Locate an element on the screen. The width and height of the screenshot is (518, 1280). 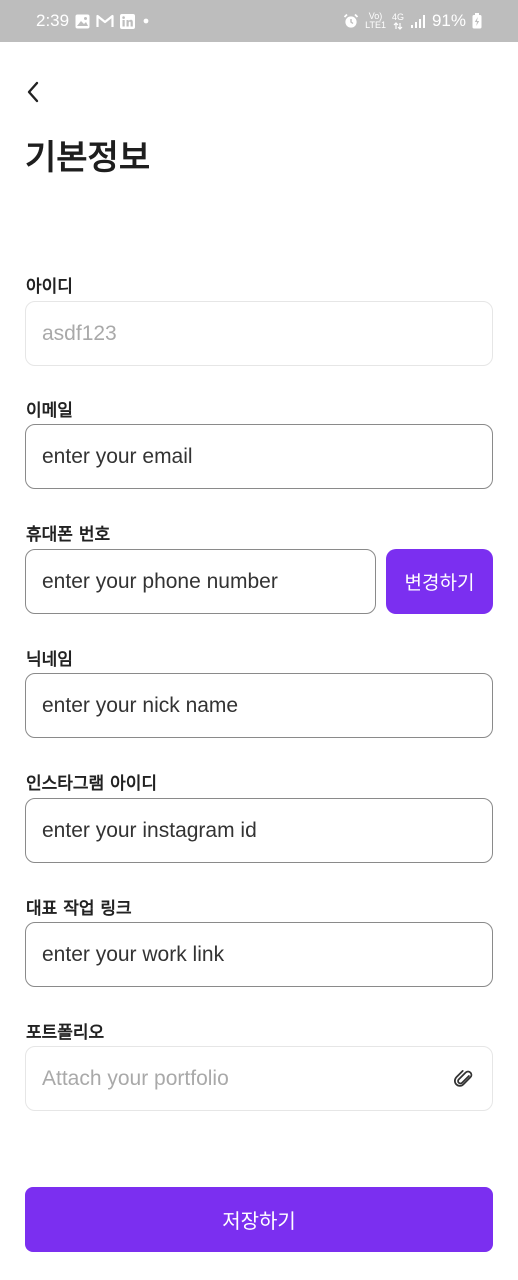
status-time: 2:39 is located at coordinates (53, 20).